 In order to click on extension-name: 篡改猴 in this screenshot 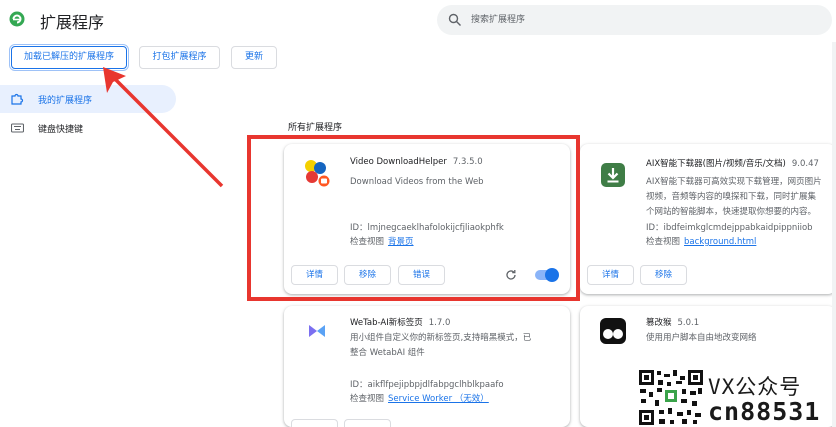, I will do `click(659, 323)`.